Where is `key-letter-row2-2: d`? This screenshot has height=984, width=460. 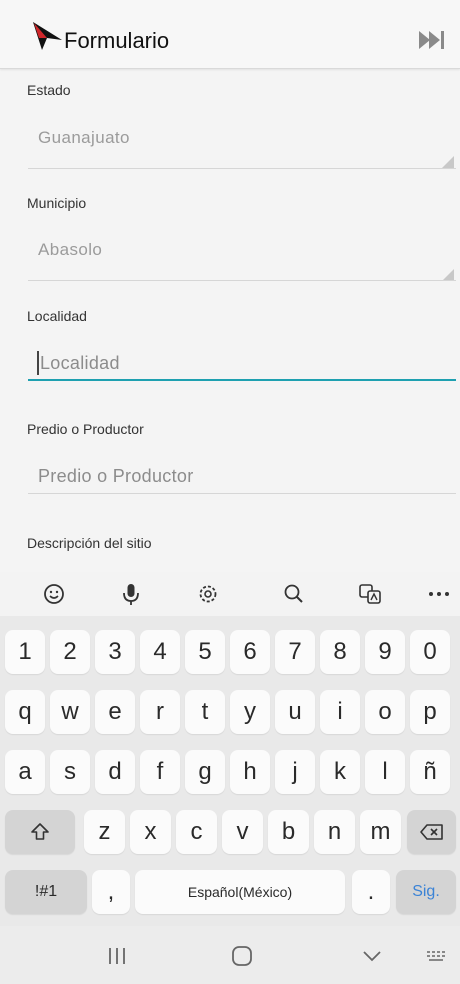
key-letter-row2-2: d is located at coordinates (115, 772).